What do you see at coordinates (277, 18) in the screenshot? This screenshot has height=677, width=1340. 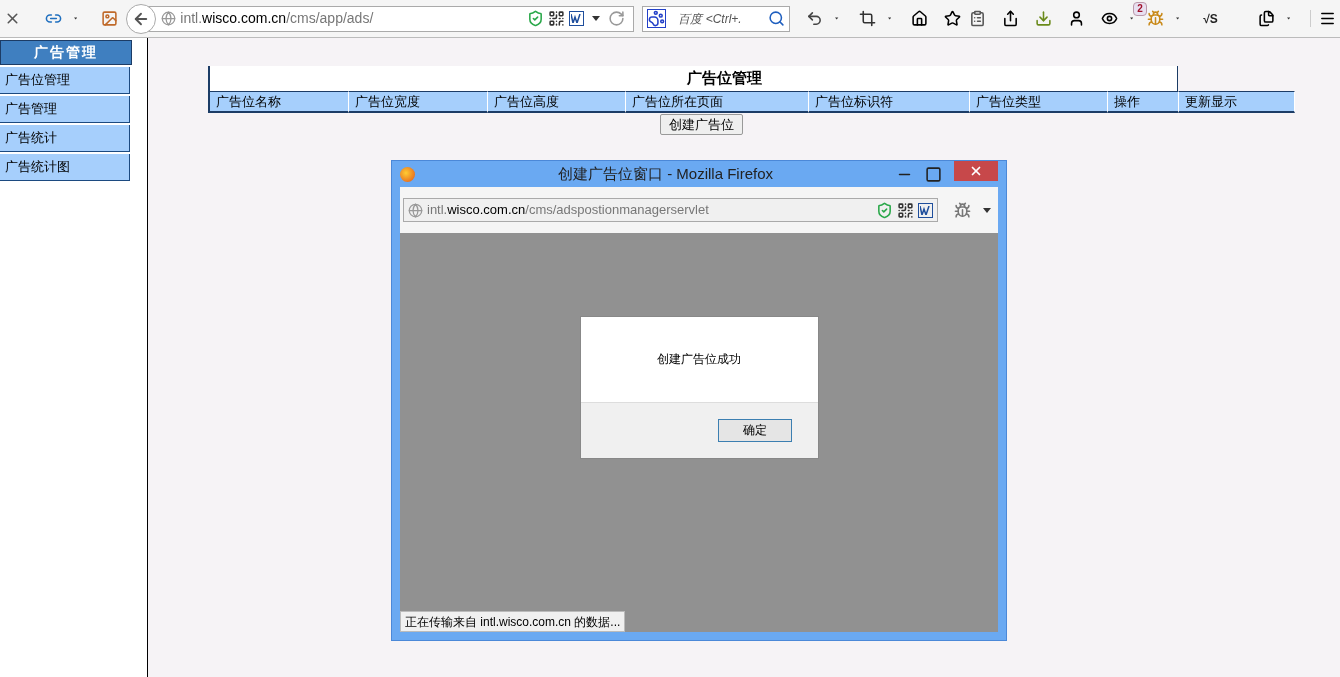 I see `url-text: intl.wisco.com.cn/cms/app/ads/` at bounding box center [277, 18].